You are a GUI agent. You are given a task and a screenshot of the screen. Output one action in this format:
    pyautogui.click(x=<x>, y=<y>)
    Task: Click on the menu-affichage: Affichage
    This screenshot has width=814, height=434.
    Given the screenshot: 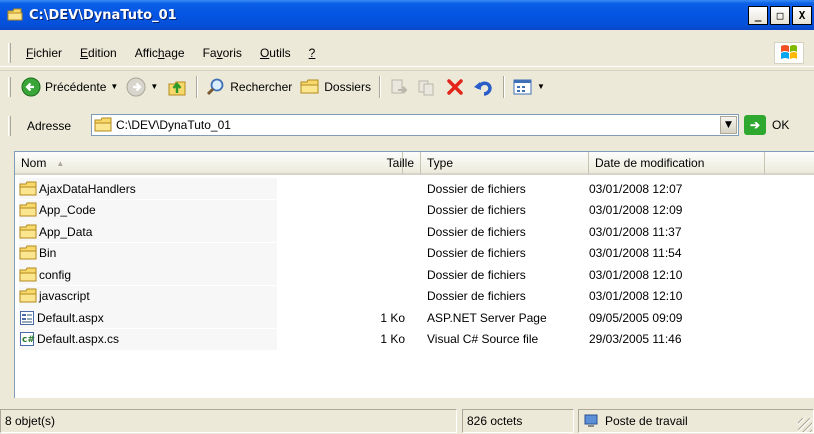 What is the action you would take?
    pyautogui.click(x=160, y=53)
    